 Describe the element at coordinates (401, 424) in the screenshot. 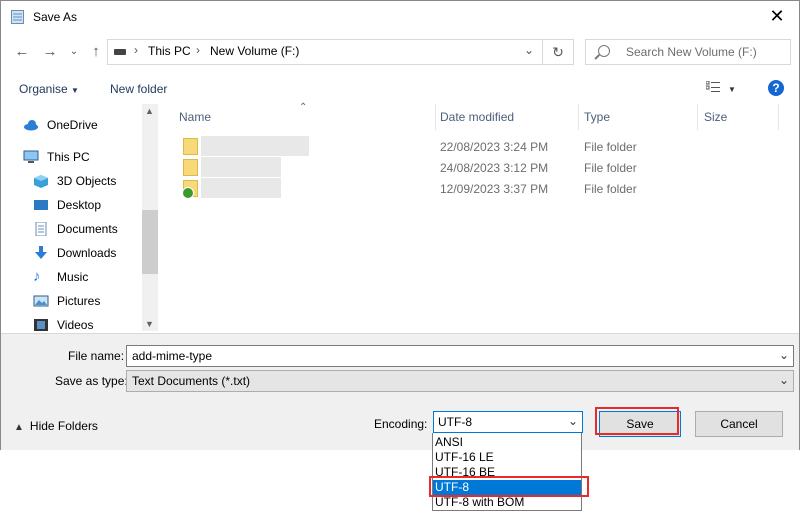

I see `encoding-label: Encoding:` at that location.